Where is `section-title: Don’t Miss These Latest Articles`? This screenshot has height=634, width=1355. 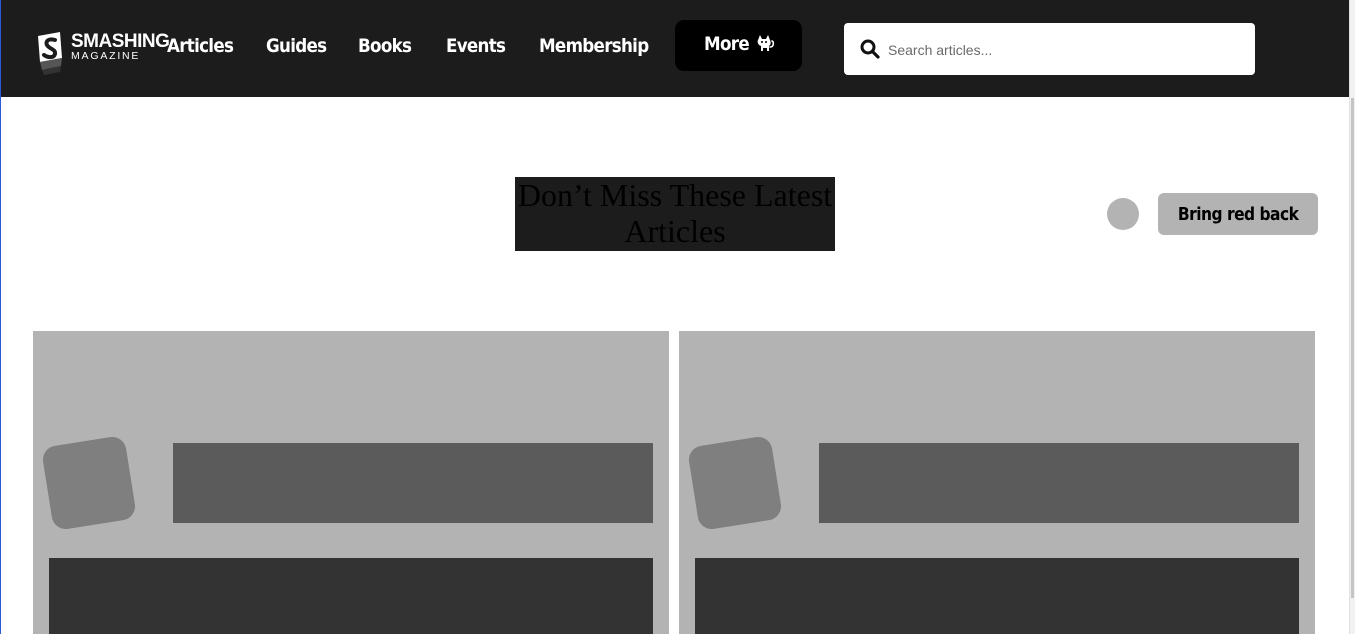
section-title: Don’t Miss These Latest Articles is located at coordinates (675, 214).